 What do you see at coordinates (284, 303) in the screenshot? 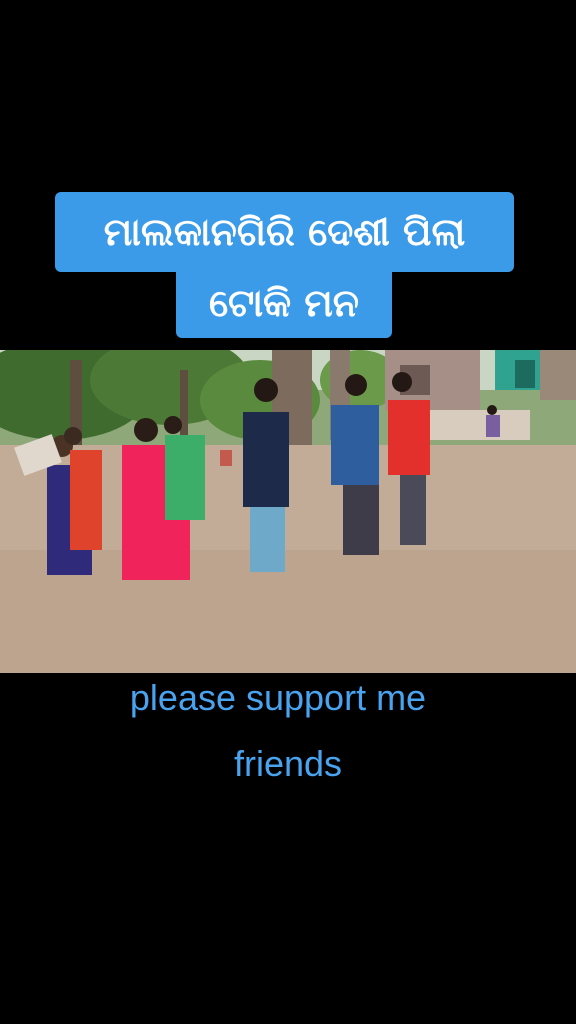
I see `overlay-caption-line-2: ଟୋକି ମନ` at bounding box center [284, 303].